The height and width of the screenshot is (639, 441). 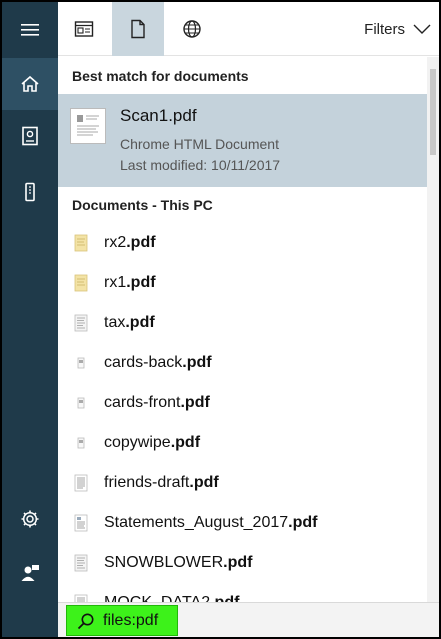 I want to click on list-item: SNOWBLOWER.pdf, so click(x=242, y=563).